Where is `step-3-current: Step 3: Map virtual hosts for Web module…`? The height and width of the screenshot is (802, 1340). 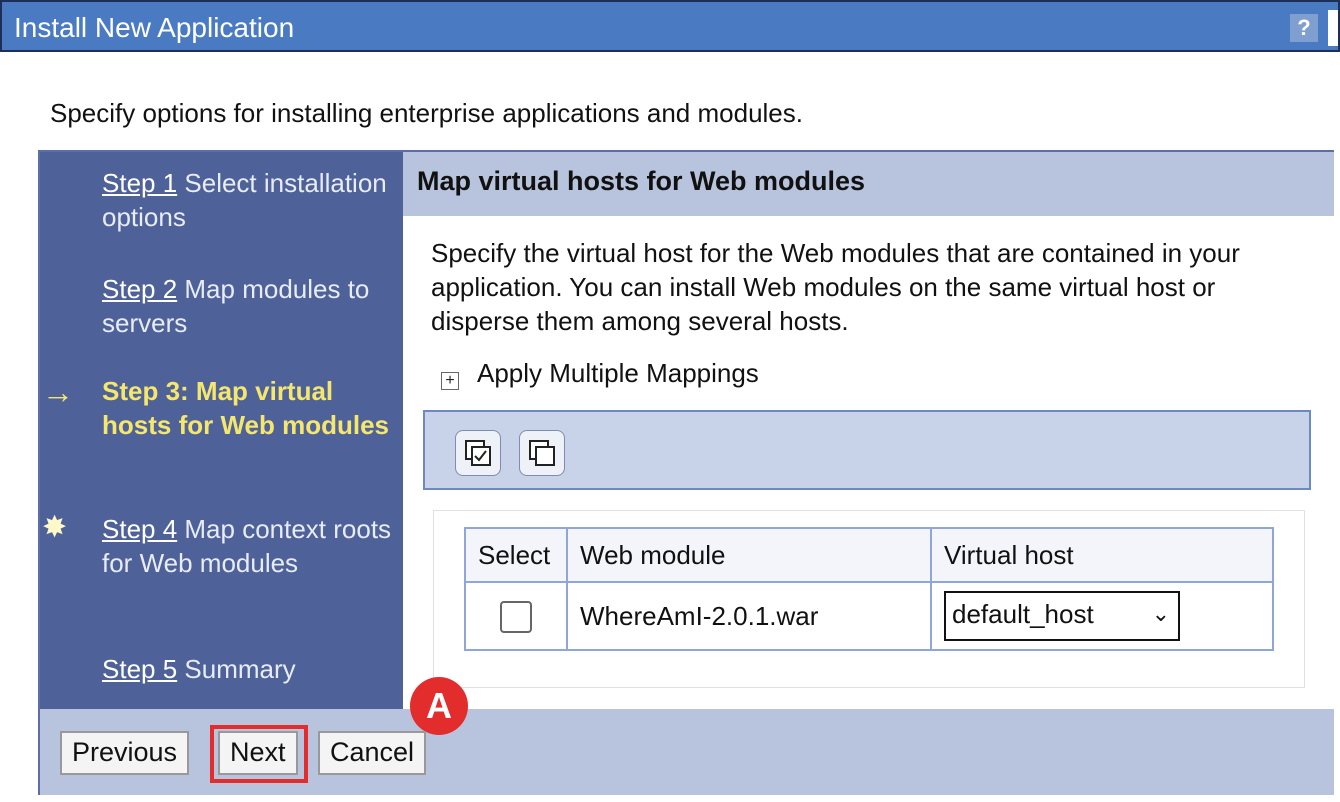
step-3-current: Step 3: Map virtual hosts for Web module… is located at coordinates (245, 408).